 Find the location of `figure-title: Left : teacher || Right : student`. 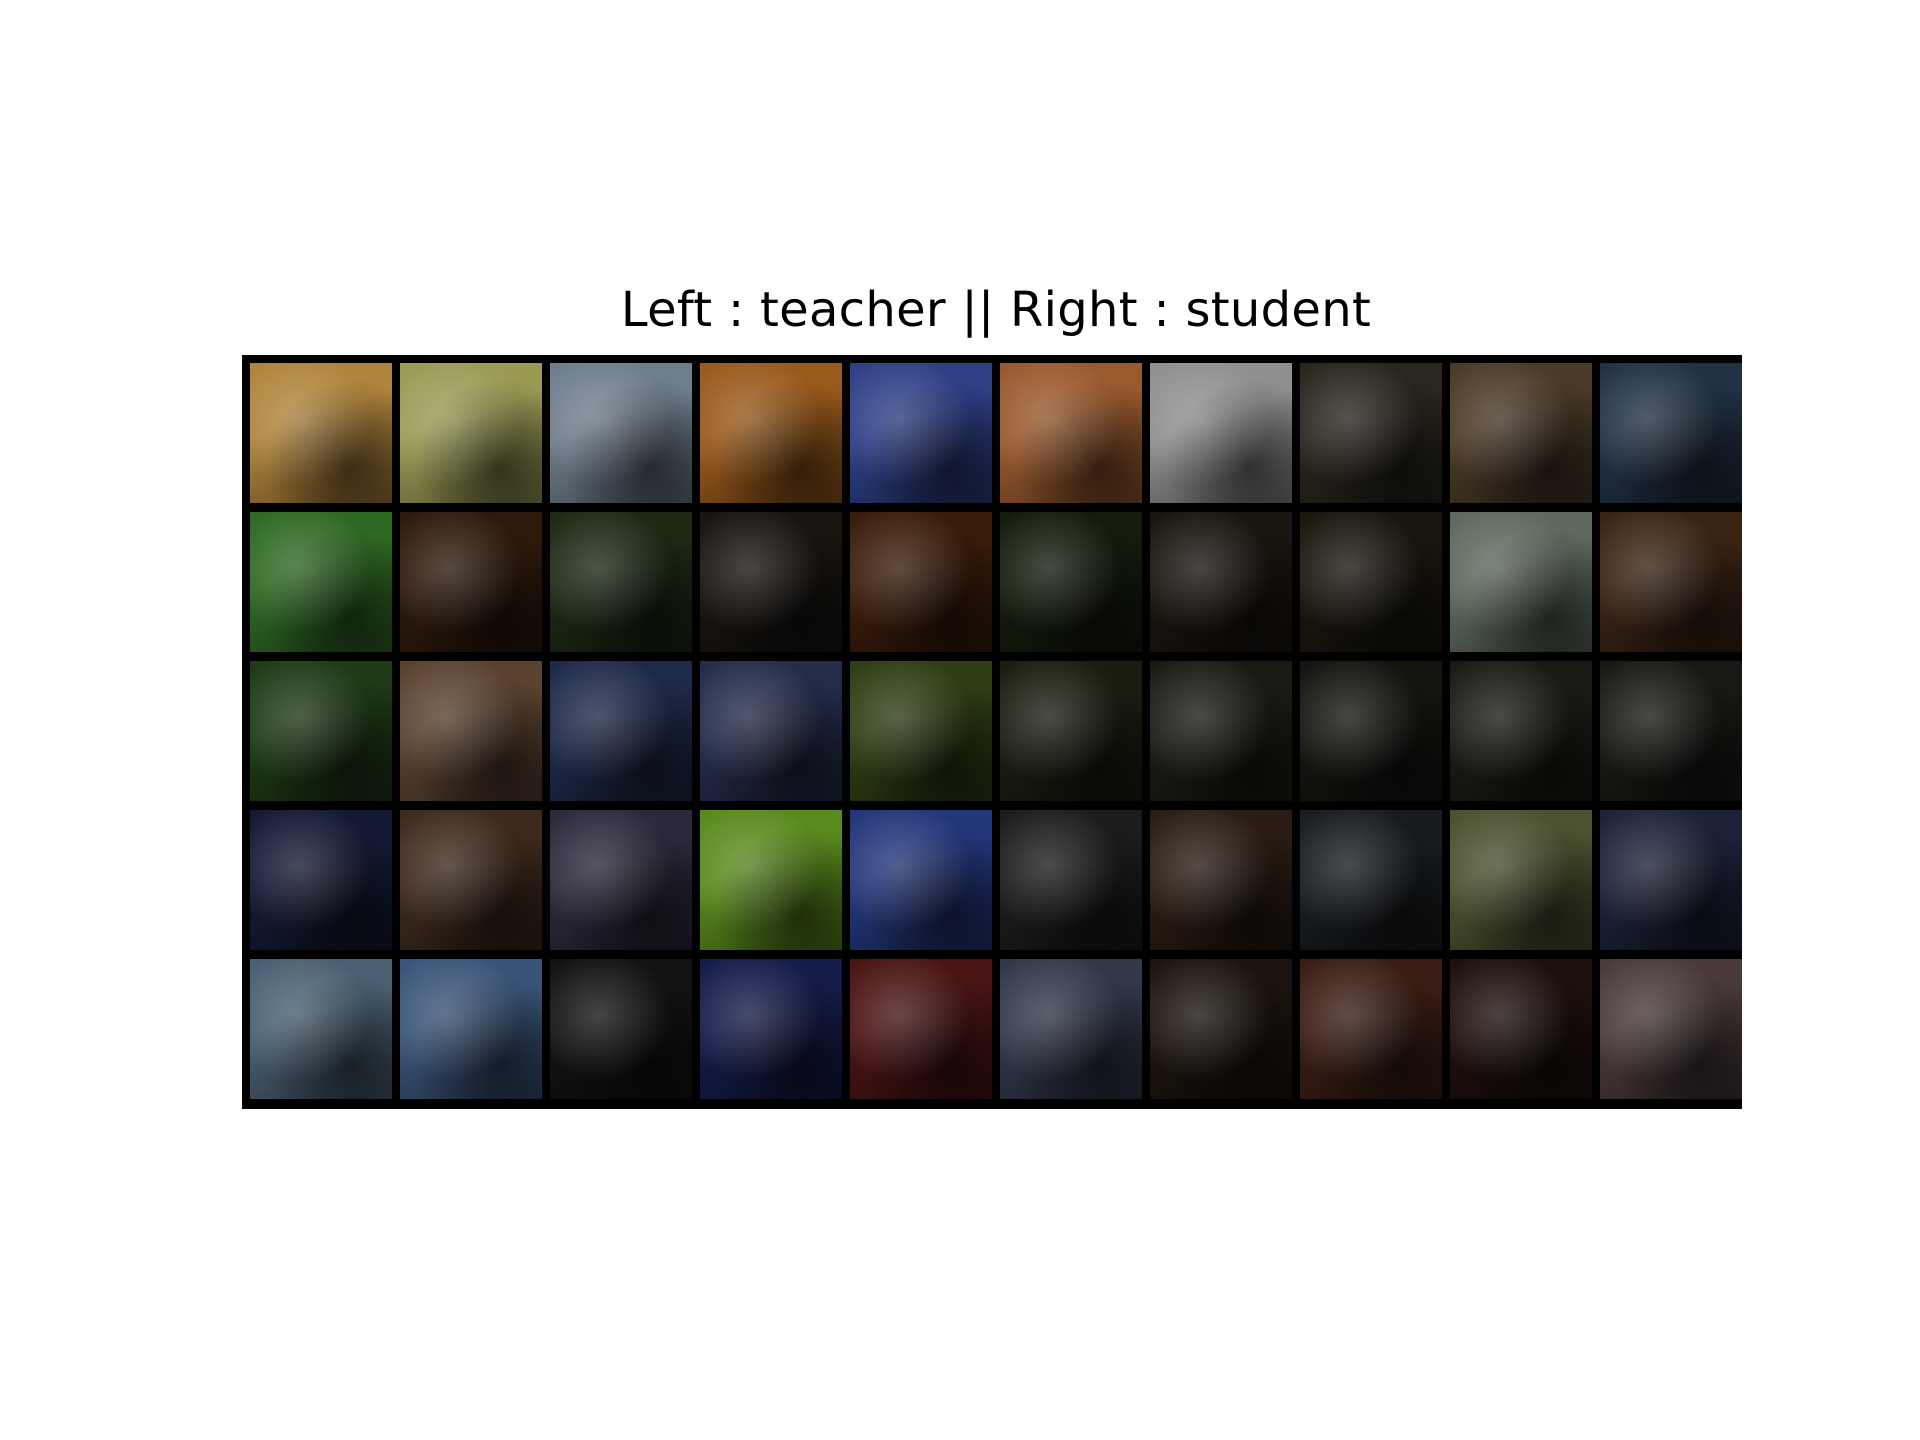

figure-title: Left : teacher || Right : student is located at coordinates (996, 310).